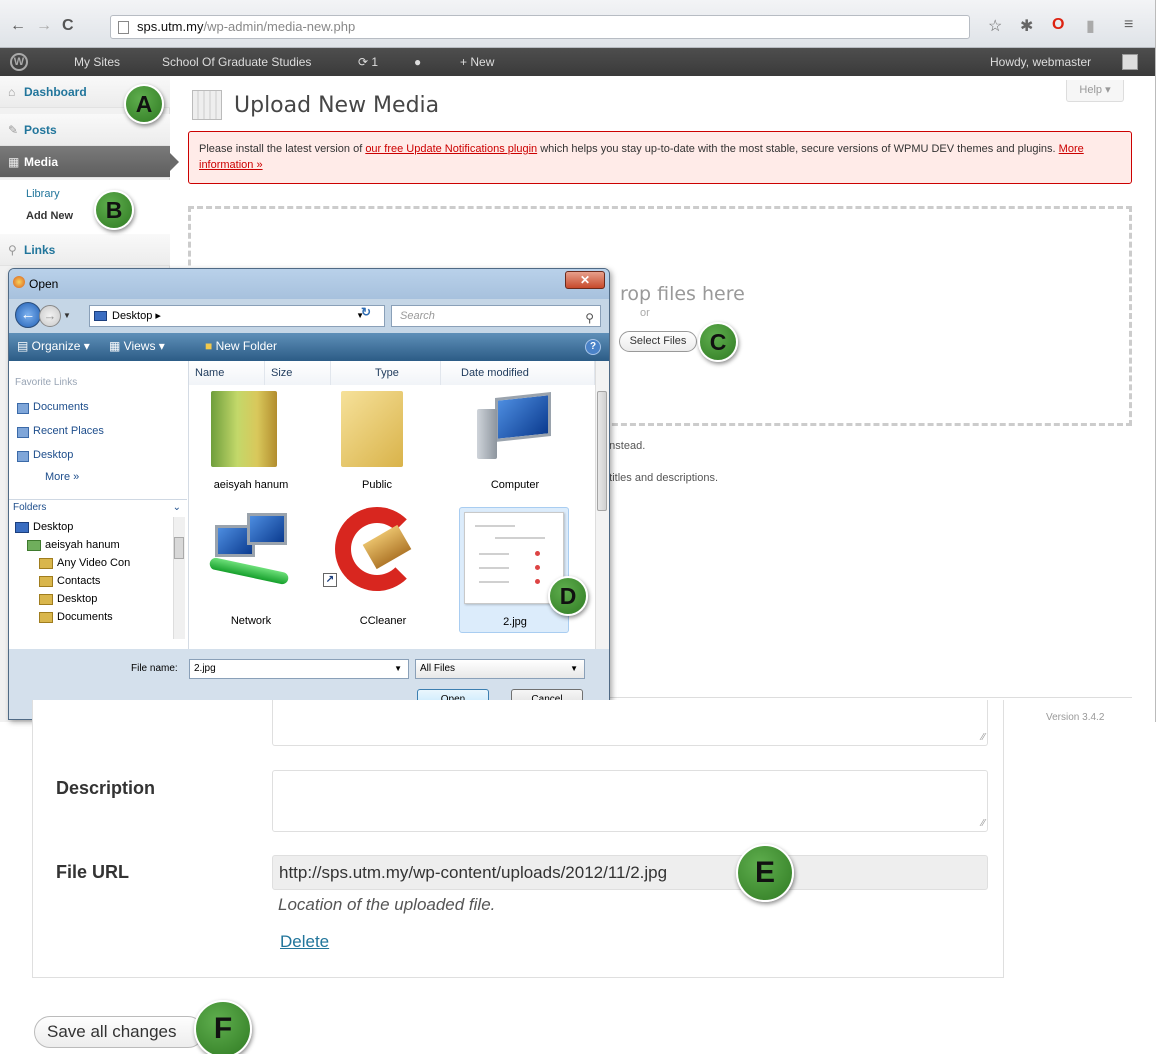 The height and width of the screenshot is (1054, 1156). What do you see at coordinates (1090, 26) in the screenshot?
I see `signal-icon: ▮` at bounding box center [1090, 26].